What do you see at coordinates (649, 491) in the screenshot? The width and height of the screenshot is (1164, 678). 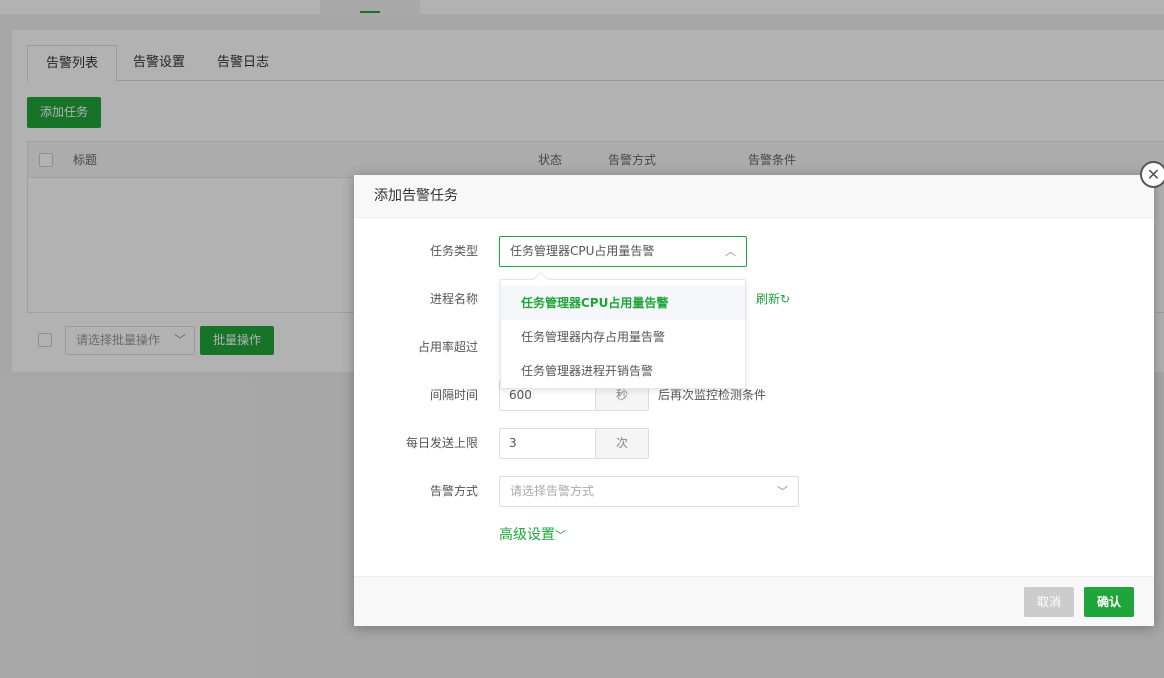 I see `alert-method-select: 请选择告警方式 ﹀` at bounding box center [649, 491].